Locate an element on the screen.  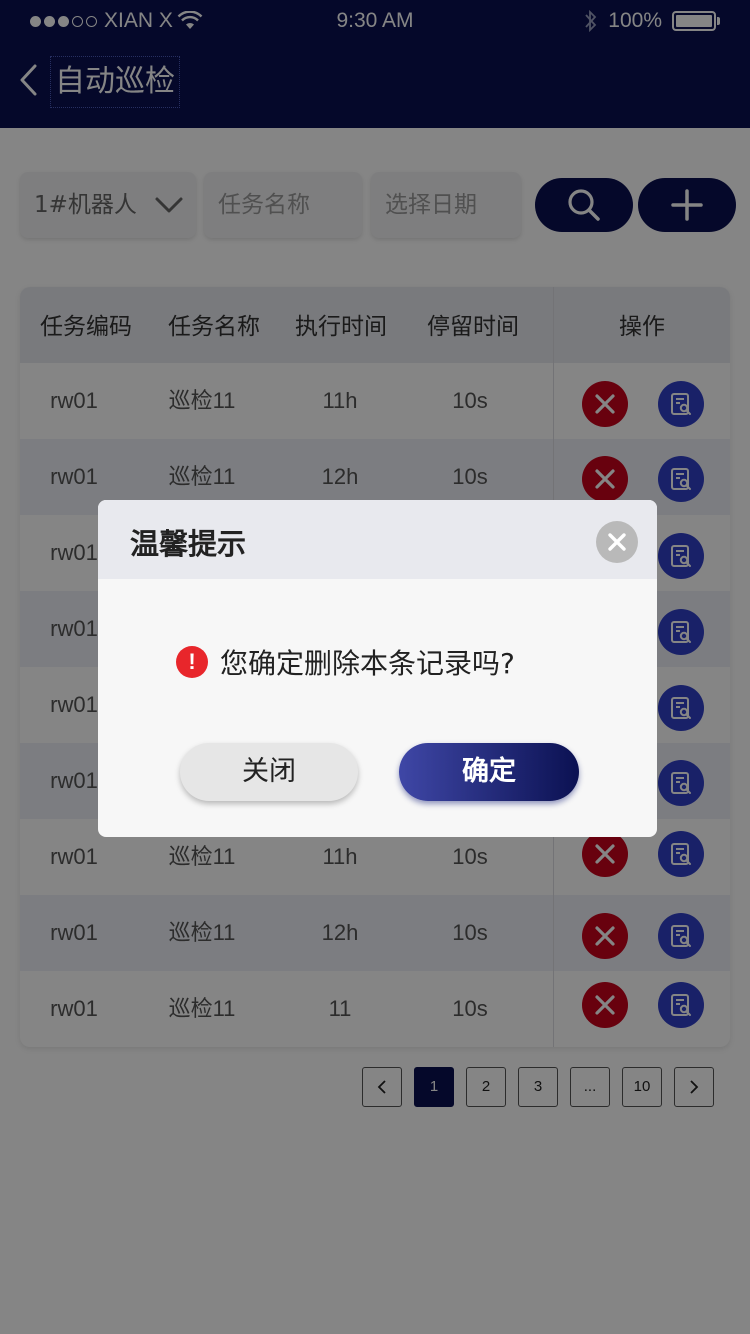
dialog-close-button is located at coordinates (617, 542).